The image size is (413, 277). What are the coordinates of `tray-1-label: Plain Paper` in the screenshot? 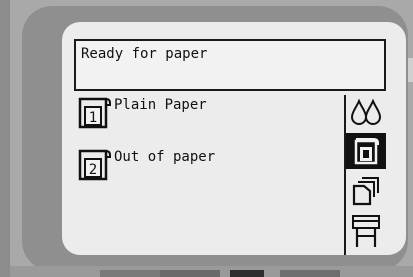 It's located at (160, 105).